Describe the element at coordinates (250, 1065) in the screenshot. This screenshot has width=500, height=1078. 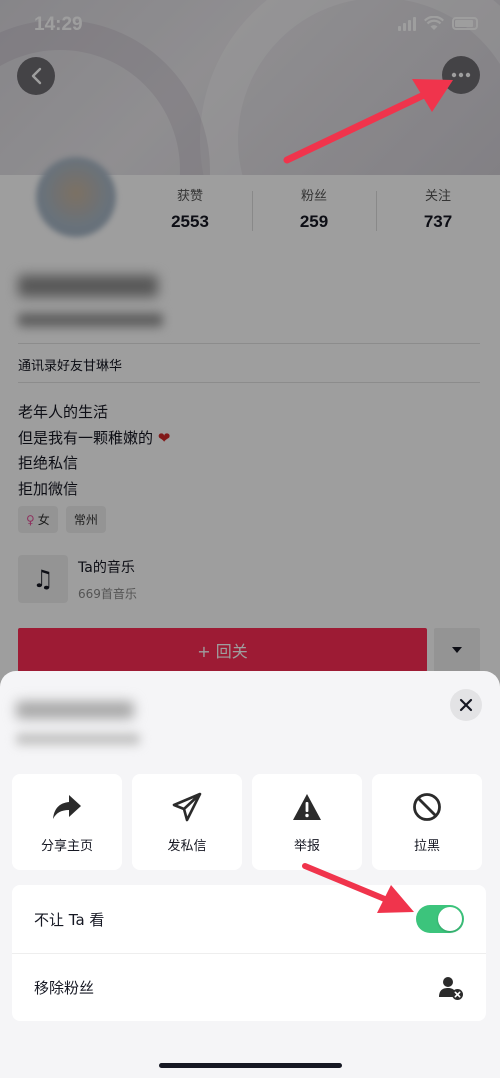
I see `home-indicator` at that location.